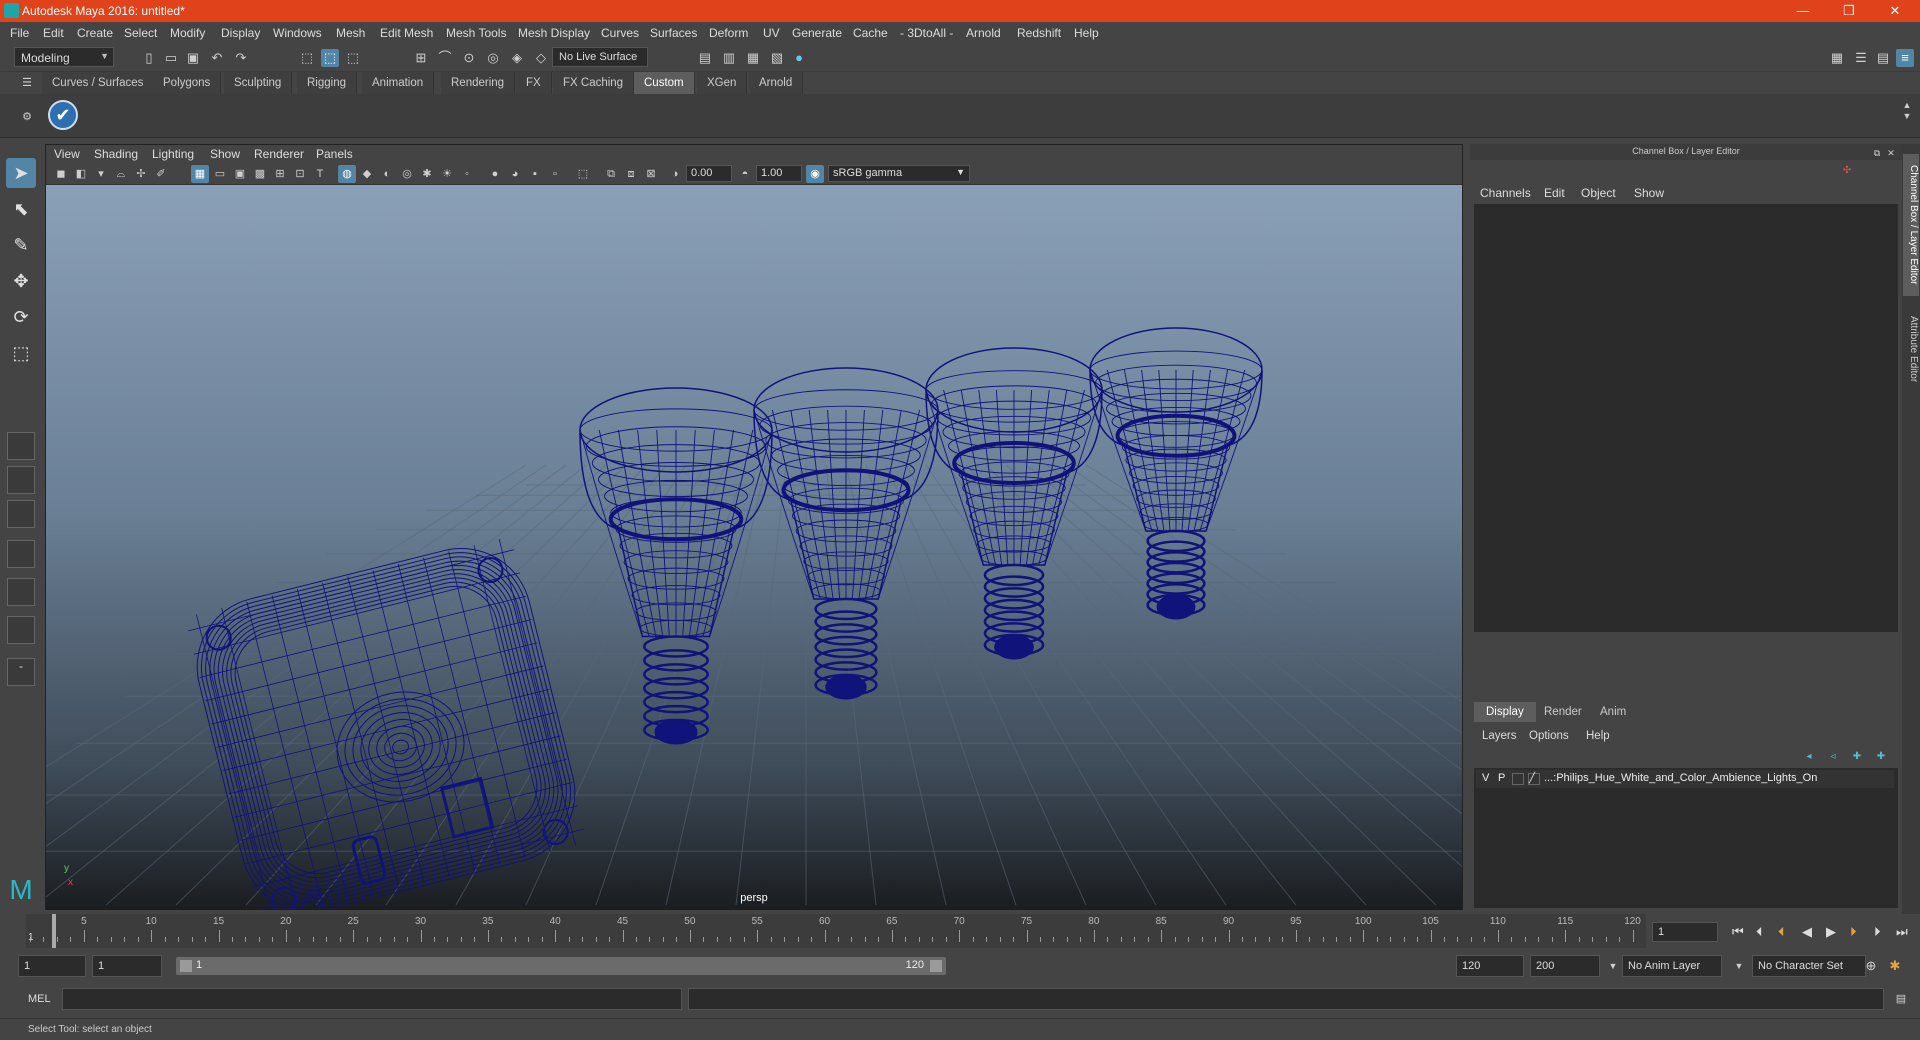  I want to click on current-time-marker, so click(54, 931).